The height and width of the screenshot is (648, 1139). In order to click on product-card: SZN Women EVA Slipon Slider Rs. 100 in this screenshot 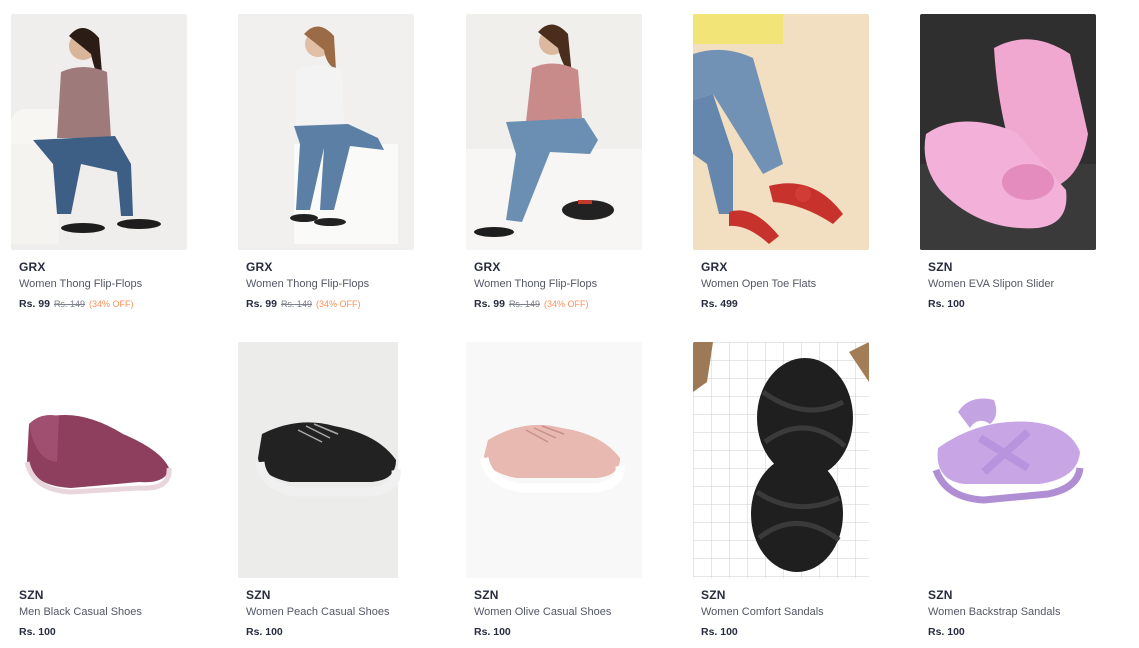, I will do `click(1009, 164)`.